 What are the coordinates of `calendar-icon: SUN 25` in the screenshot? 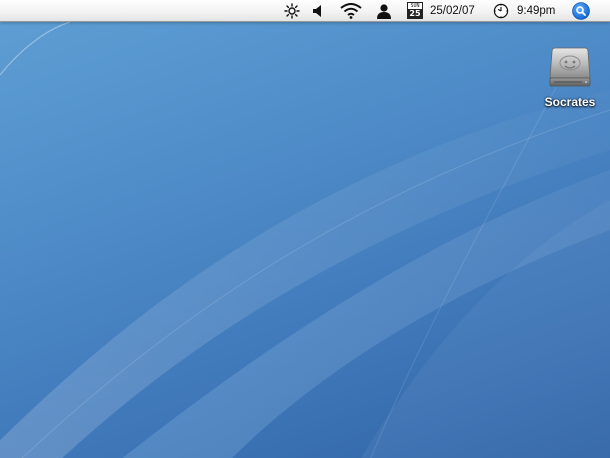 It's located at (415, 10).